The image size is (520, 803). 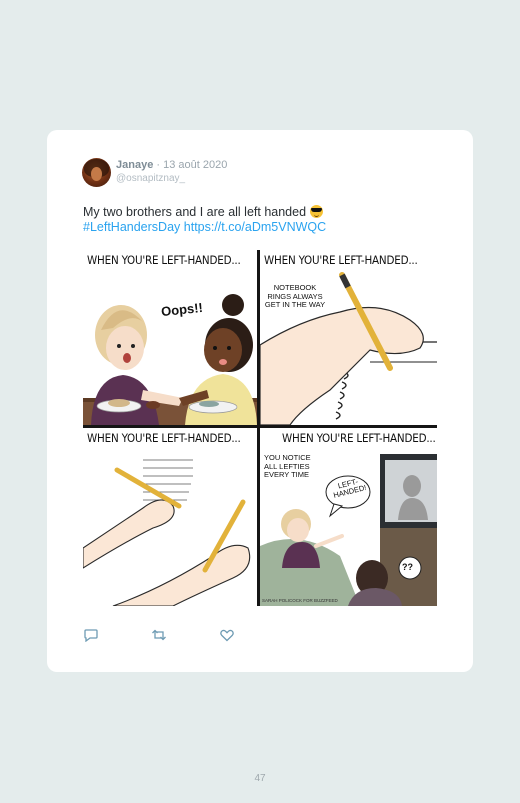 I want to click on like-icon, so click(x=227, y=635).